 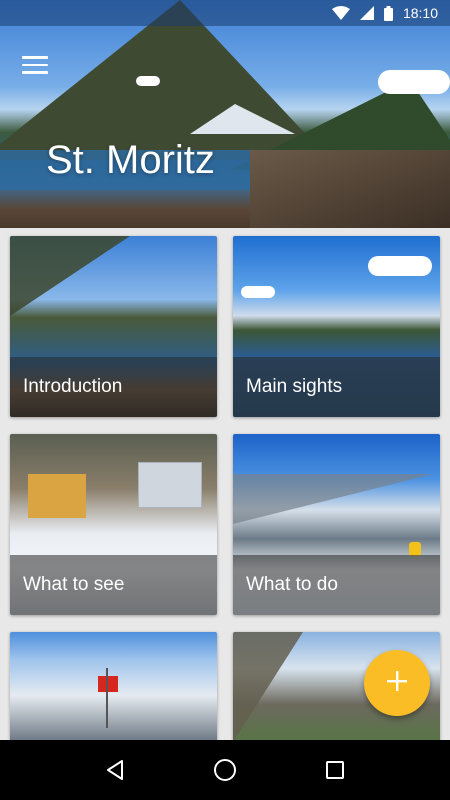 What do you see at coordinates (340, 13) in the screenshot?
I see `wifi-icon` at bounding box center [340, 13].